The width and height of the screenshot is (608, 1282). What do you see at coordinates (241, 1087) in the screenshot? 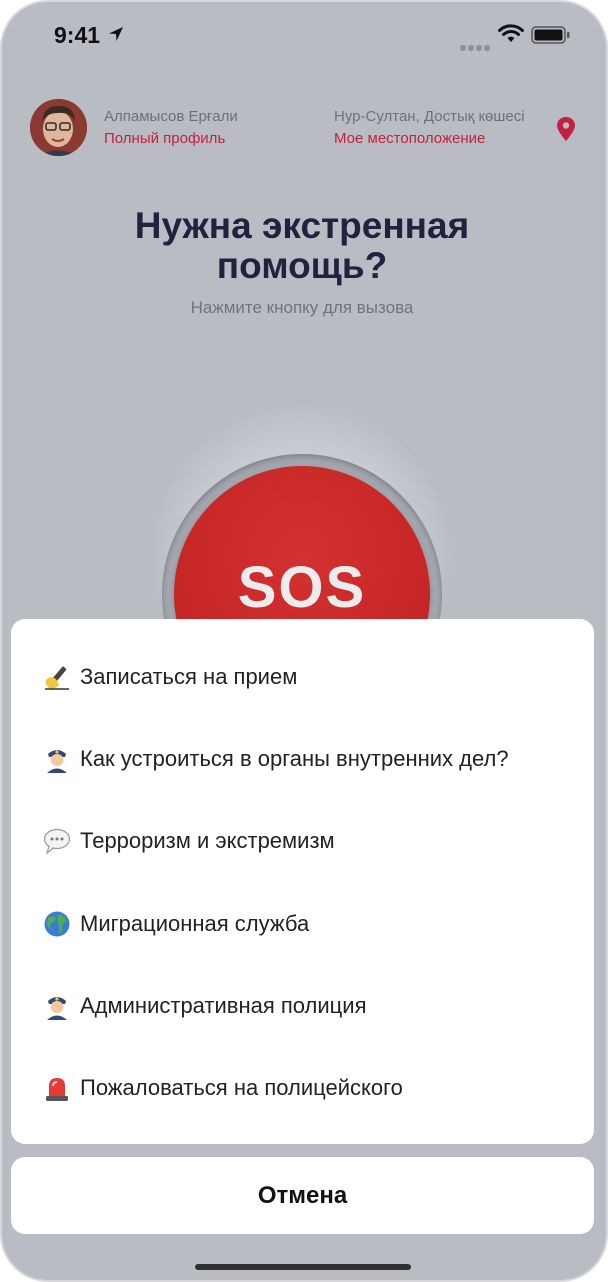
I see `action-sheet-item-label: Пожаловаться на полицейского` at bounding box center [241, 1087].